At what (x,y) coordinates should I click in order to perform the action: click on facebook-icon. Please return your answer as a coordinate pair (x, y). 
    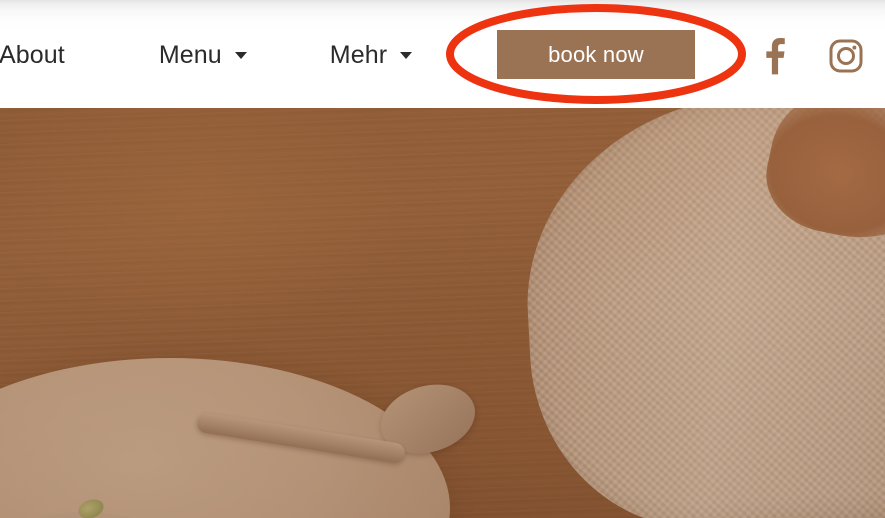
    Looking at the image, I should click on (773, 56).